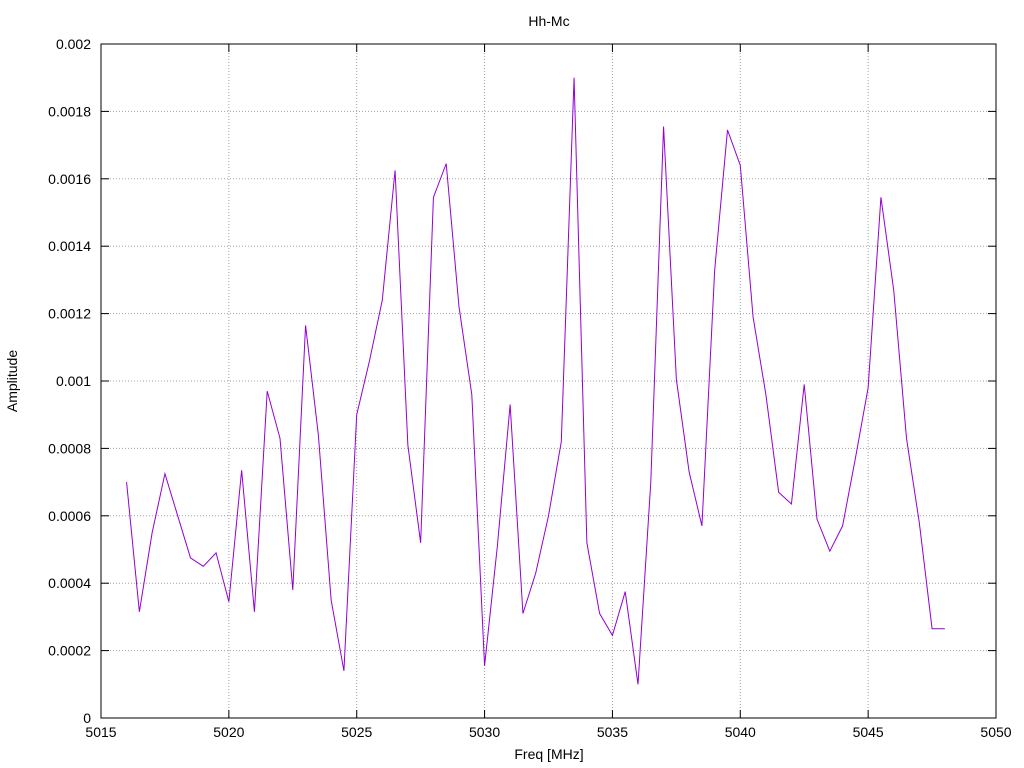 Image resolution: width=1024 pixels, height=768 pixels. I want to click on y-axis-label: Amplitude, so click(12, 381).